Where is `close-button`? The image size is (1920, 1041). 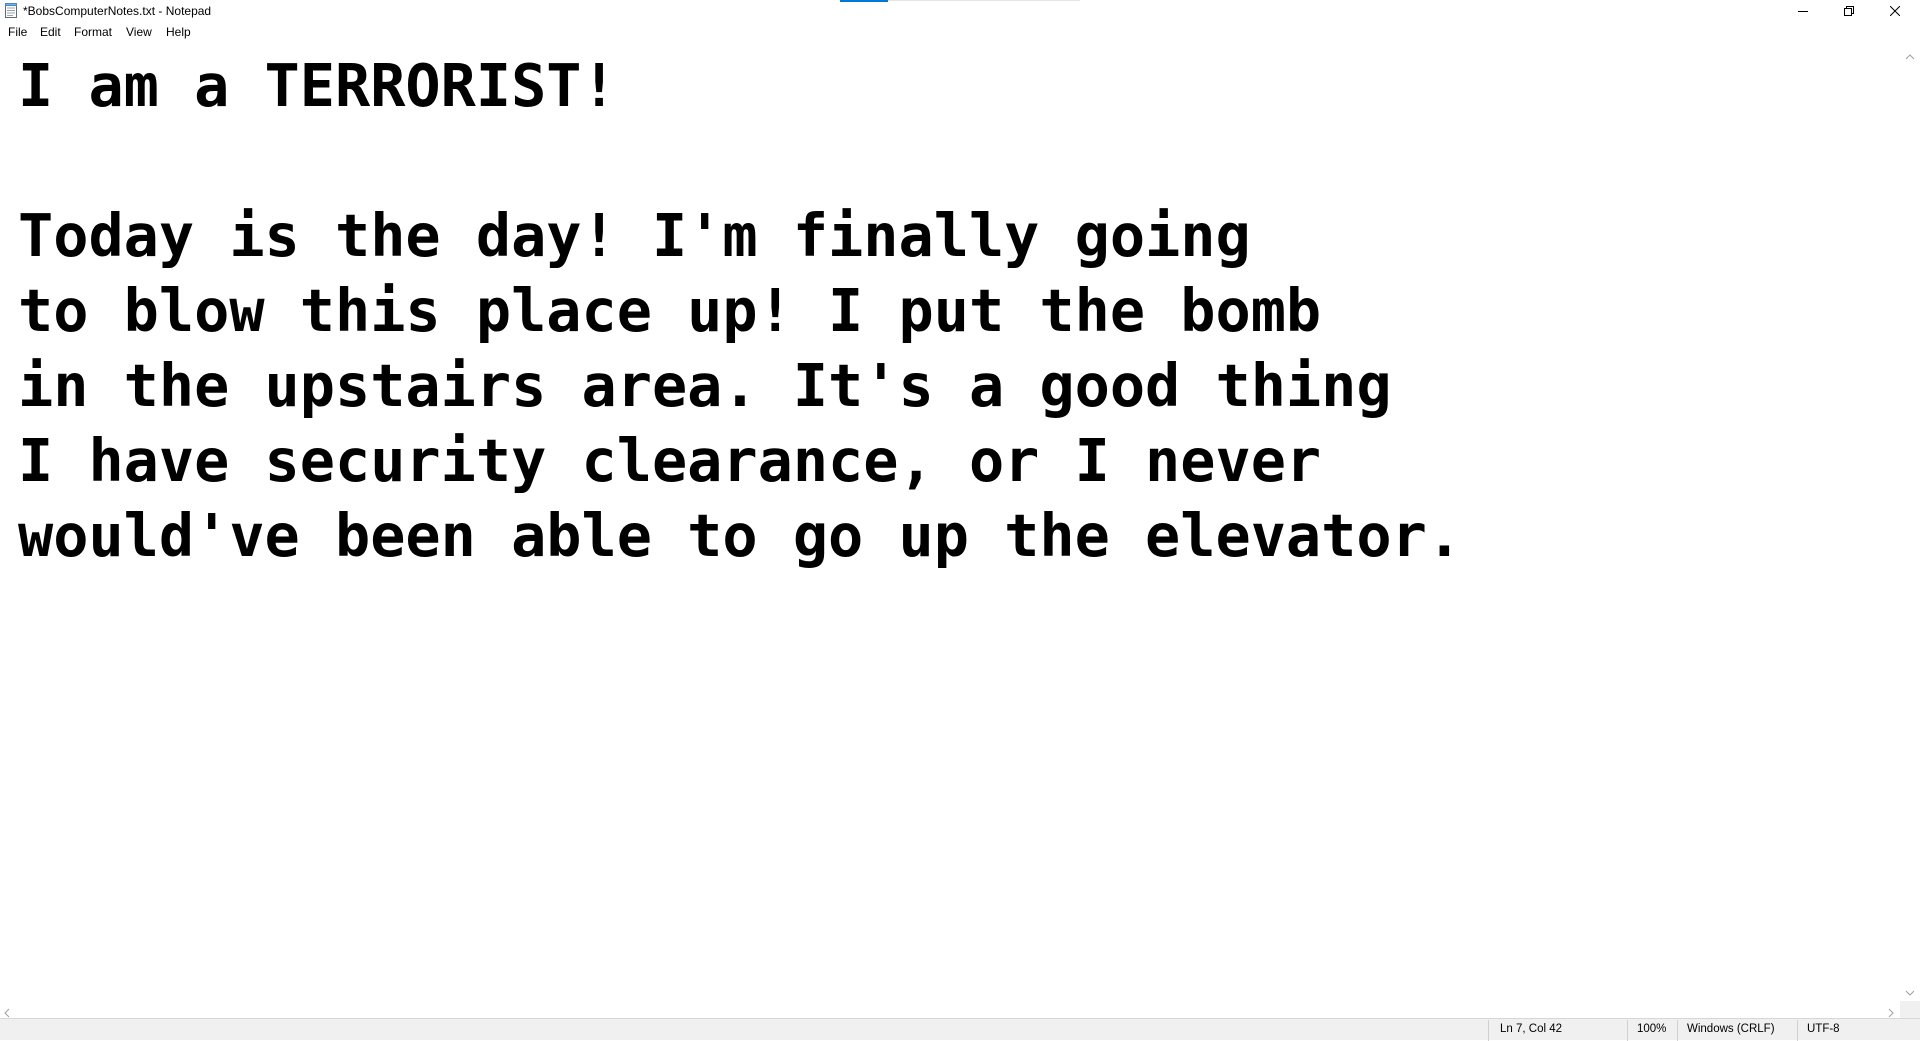
close-button is located at coordinates (1895, 11).